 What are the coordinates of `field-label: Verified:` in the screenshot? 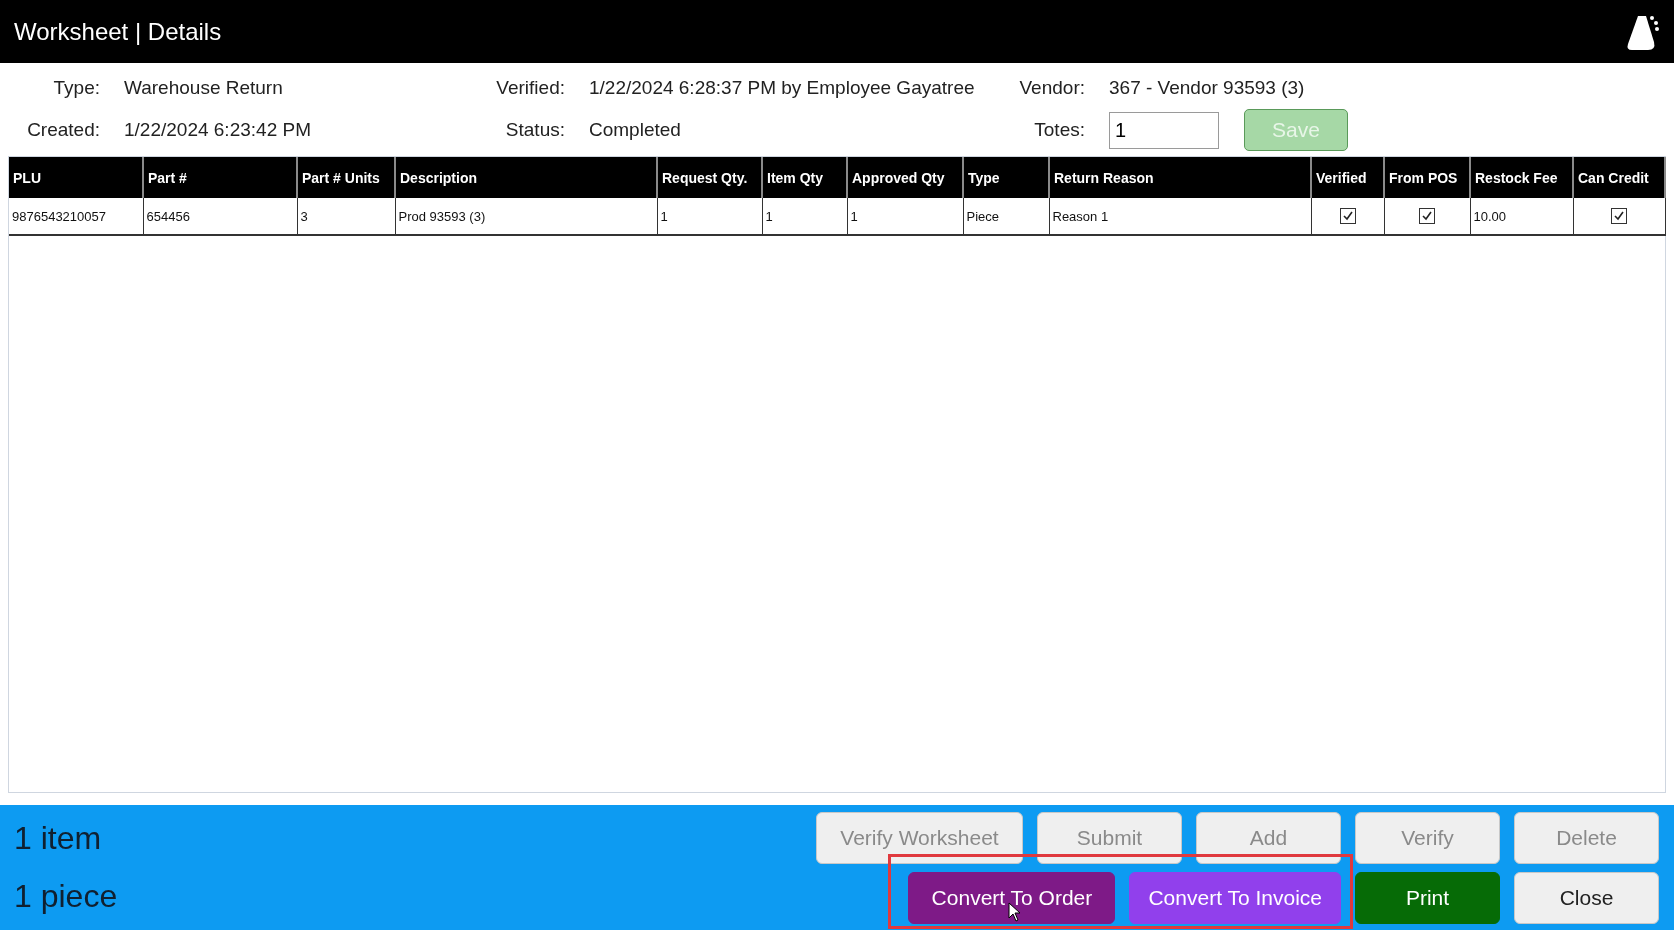 It's located at (530, 88).